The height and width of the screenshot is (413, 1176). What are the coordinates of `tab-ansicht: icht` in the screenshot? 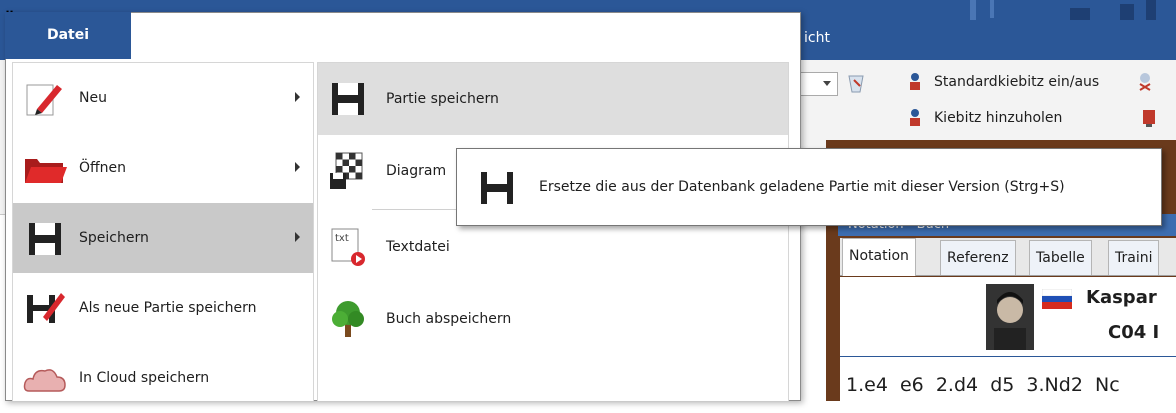 It's located at (817, 38).